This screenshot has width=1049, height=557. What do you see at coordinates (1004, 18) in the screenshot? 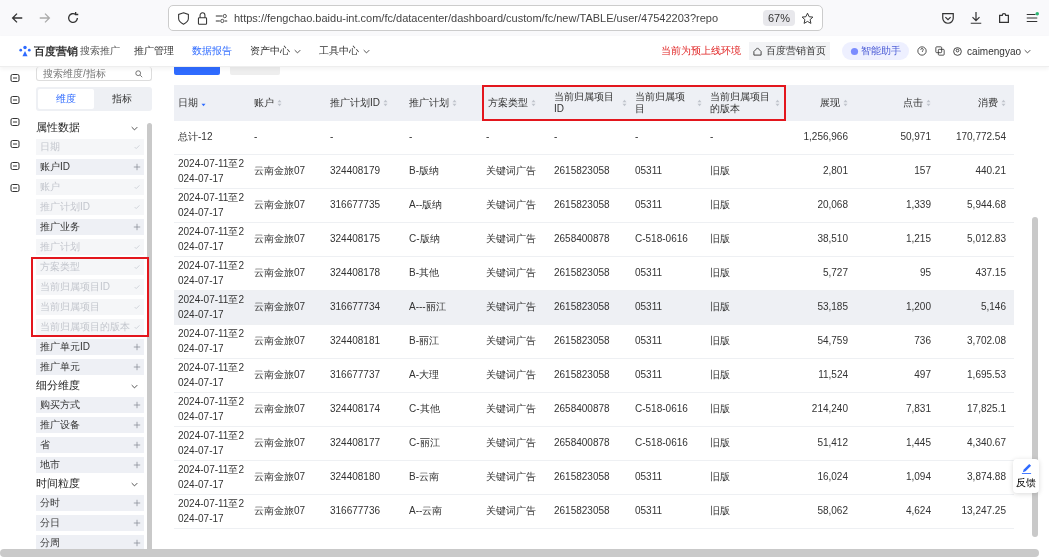
I see `extensions-icon` at bounding box center [1004, 18].